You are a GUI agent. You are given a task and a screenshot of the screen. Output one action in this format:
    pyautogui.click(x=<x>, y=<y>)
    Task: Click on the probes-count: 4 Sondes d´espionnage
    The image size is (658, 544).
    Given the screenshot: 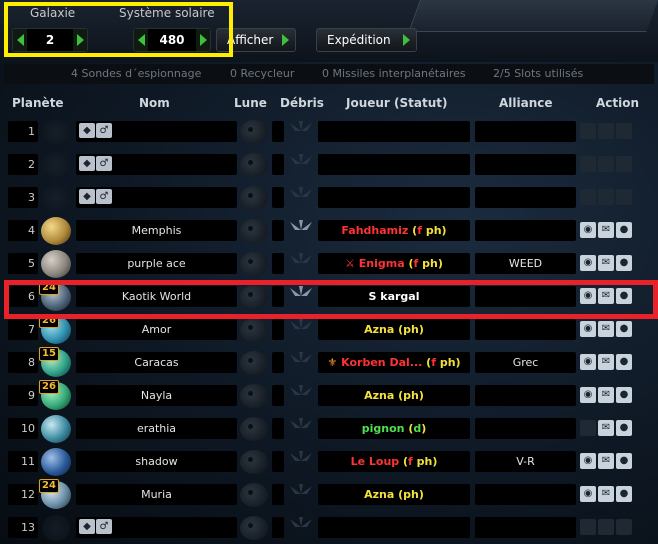 What is the action you would take?
    pyautogui.click(x=136, y=73)
    